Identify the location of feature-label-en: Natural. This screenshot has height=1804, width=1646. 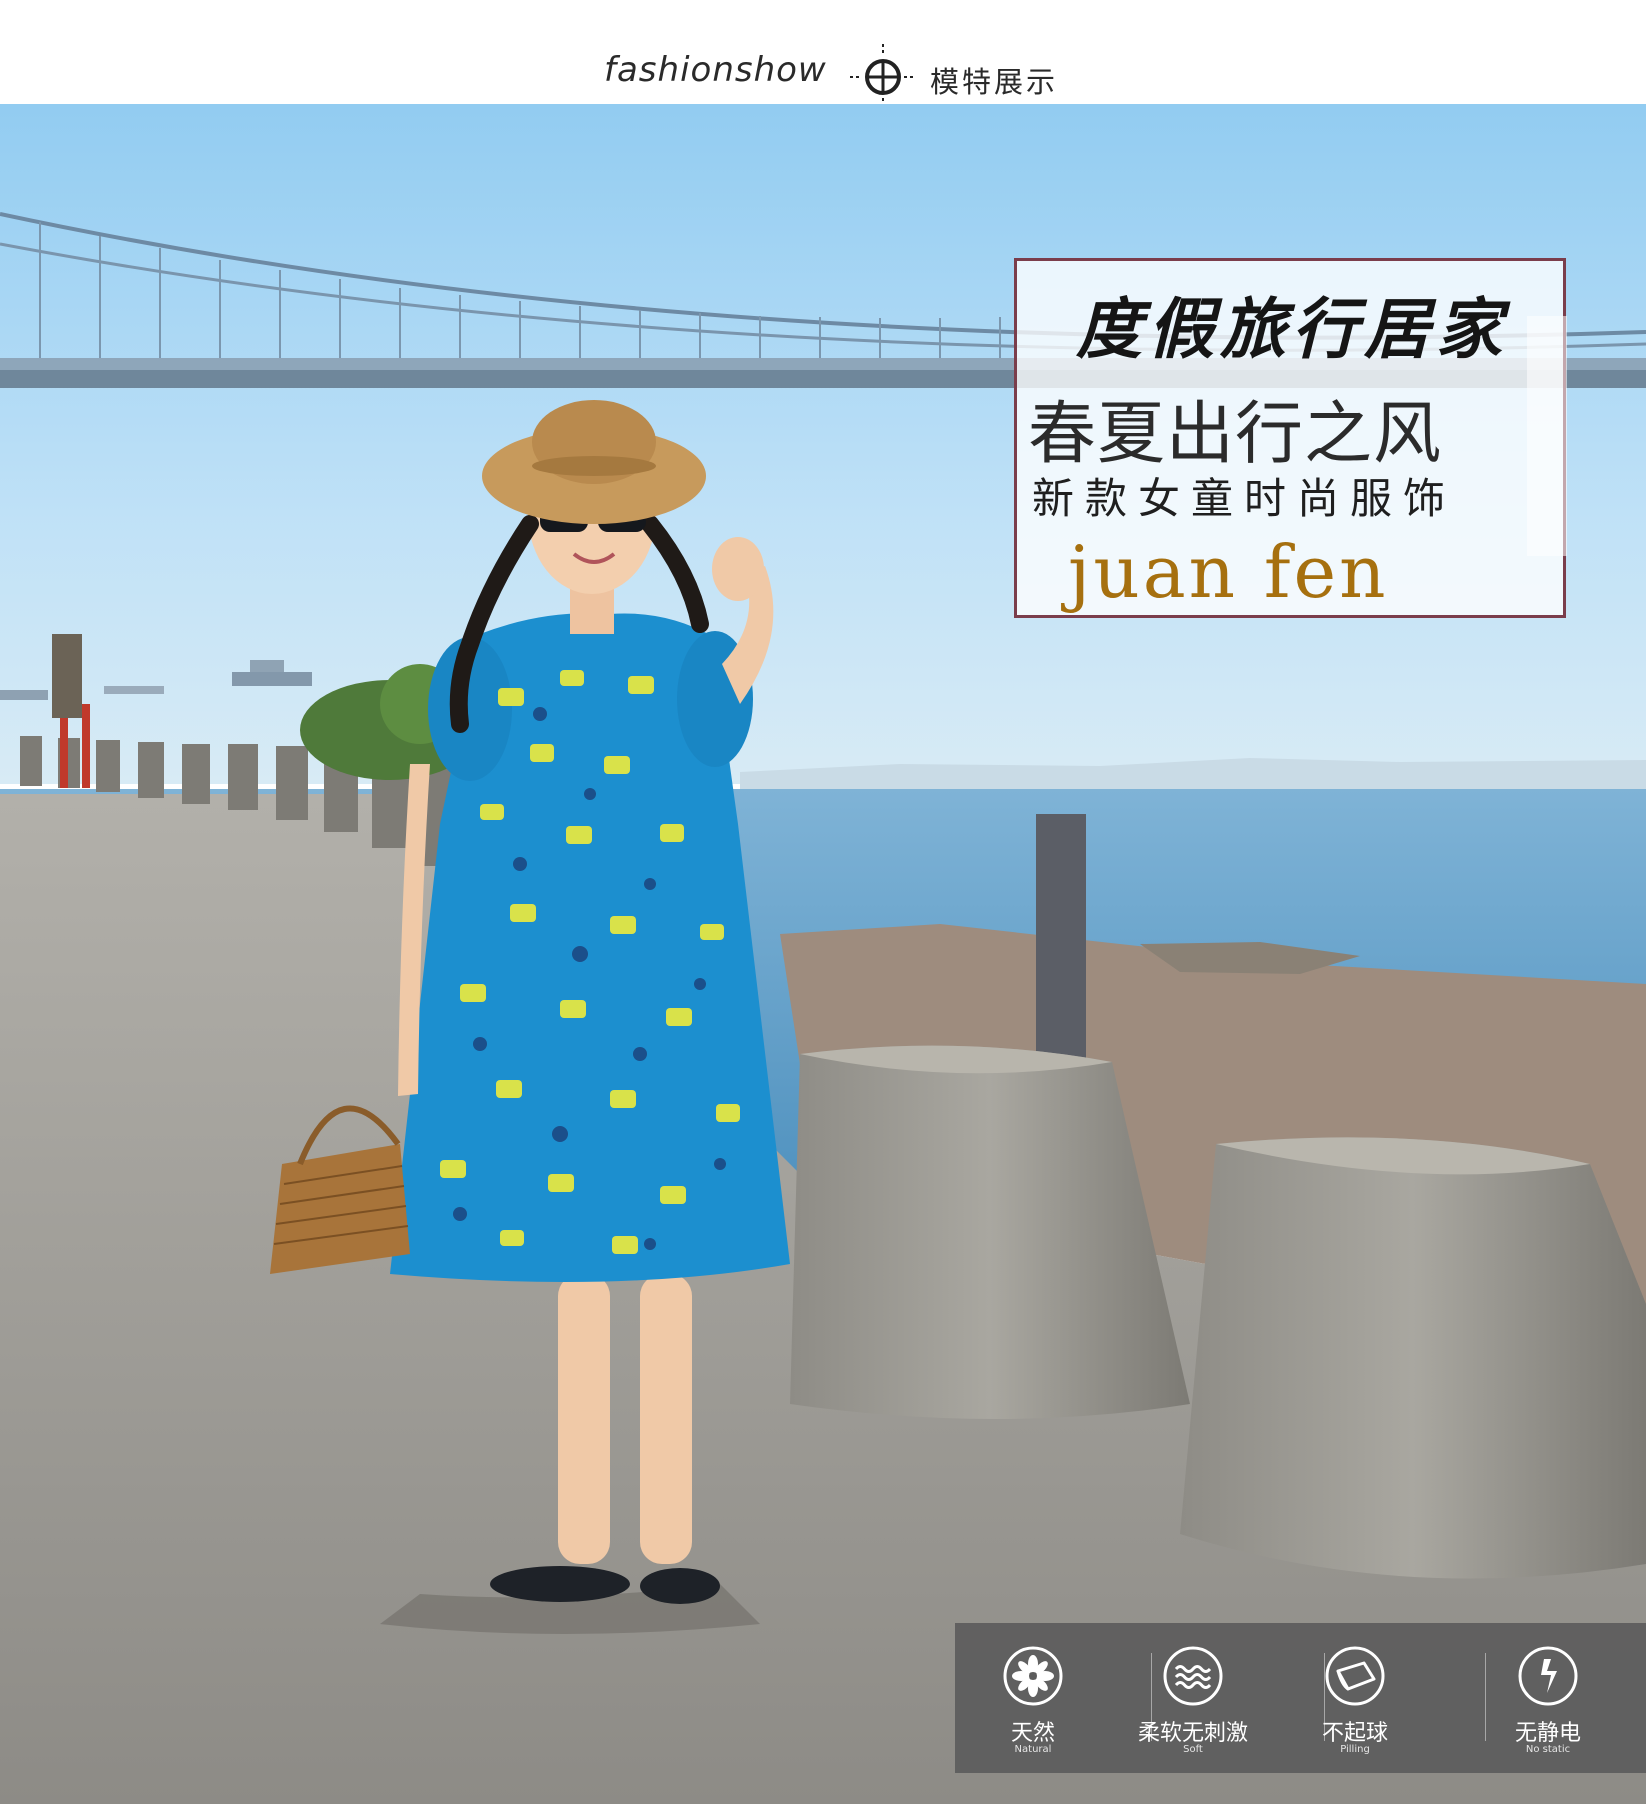
(1033, 1749).